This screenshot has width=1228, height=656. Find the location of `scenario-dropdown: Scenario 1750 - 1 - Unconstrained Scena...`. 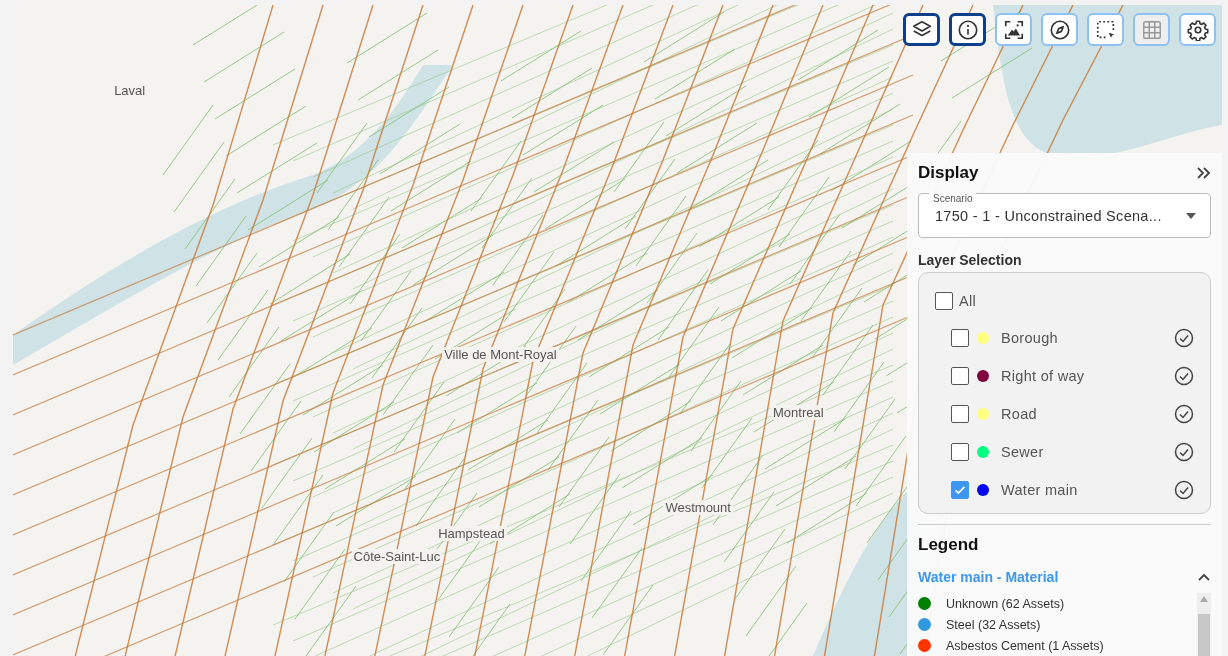

scenario-dropdown: Scenario 1750 - 1 - Unconstrained Scena... is located at coordinates (1064, 215).